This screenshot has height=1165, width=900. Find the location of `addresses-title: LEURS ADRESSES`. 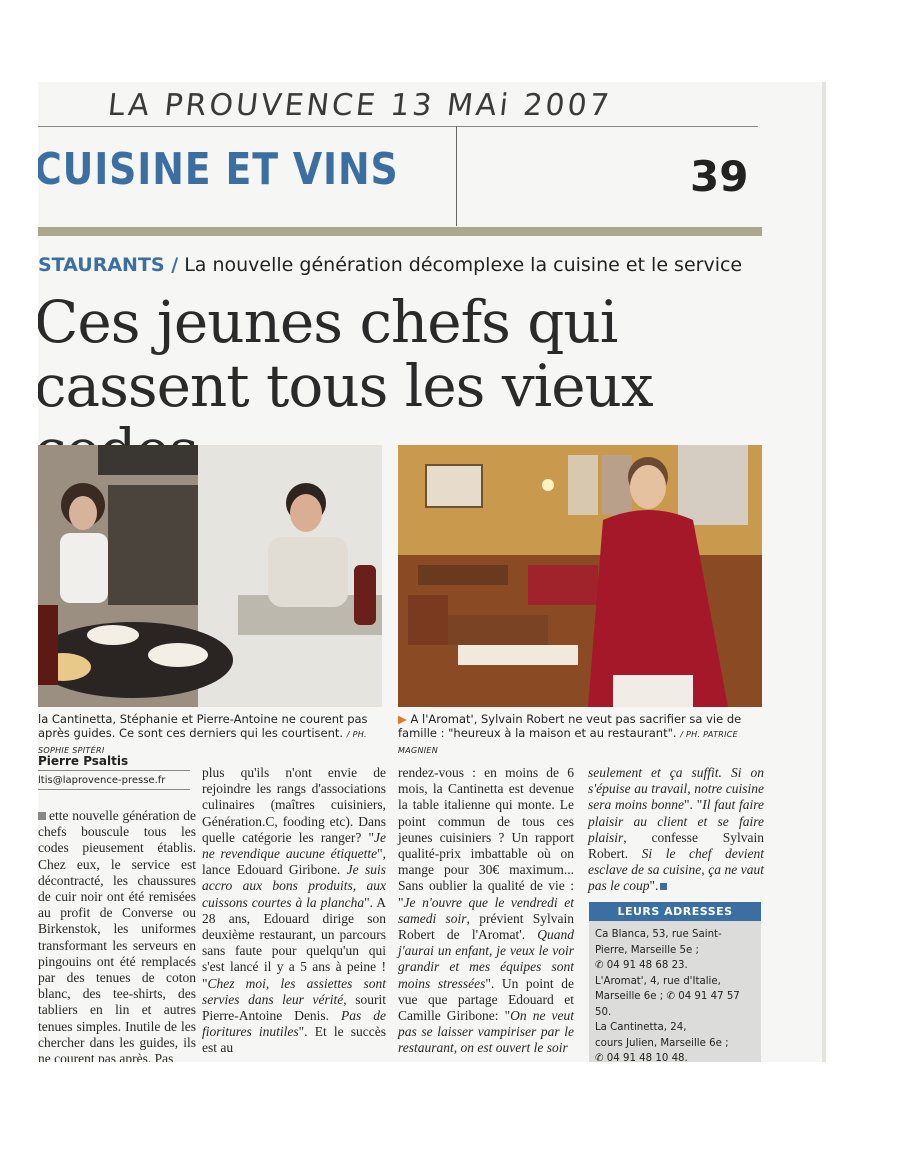

addresses-title: LEURS ADRESSES is located at coordinates (675, 911).